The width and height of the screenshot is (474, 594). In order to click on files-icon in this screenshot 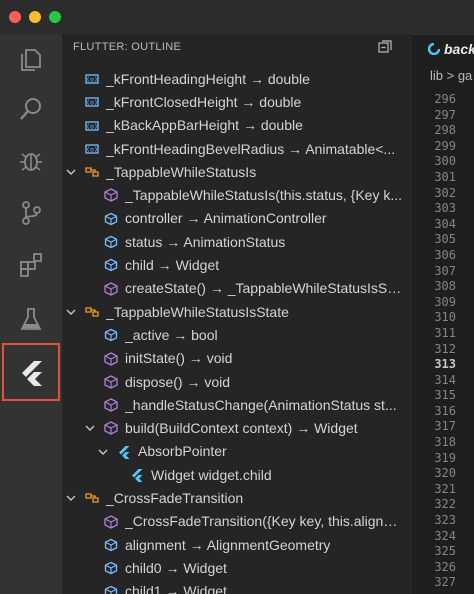, I will do `click(31, 60)`.